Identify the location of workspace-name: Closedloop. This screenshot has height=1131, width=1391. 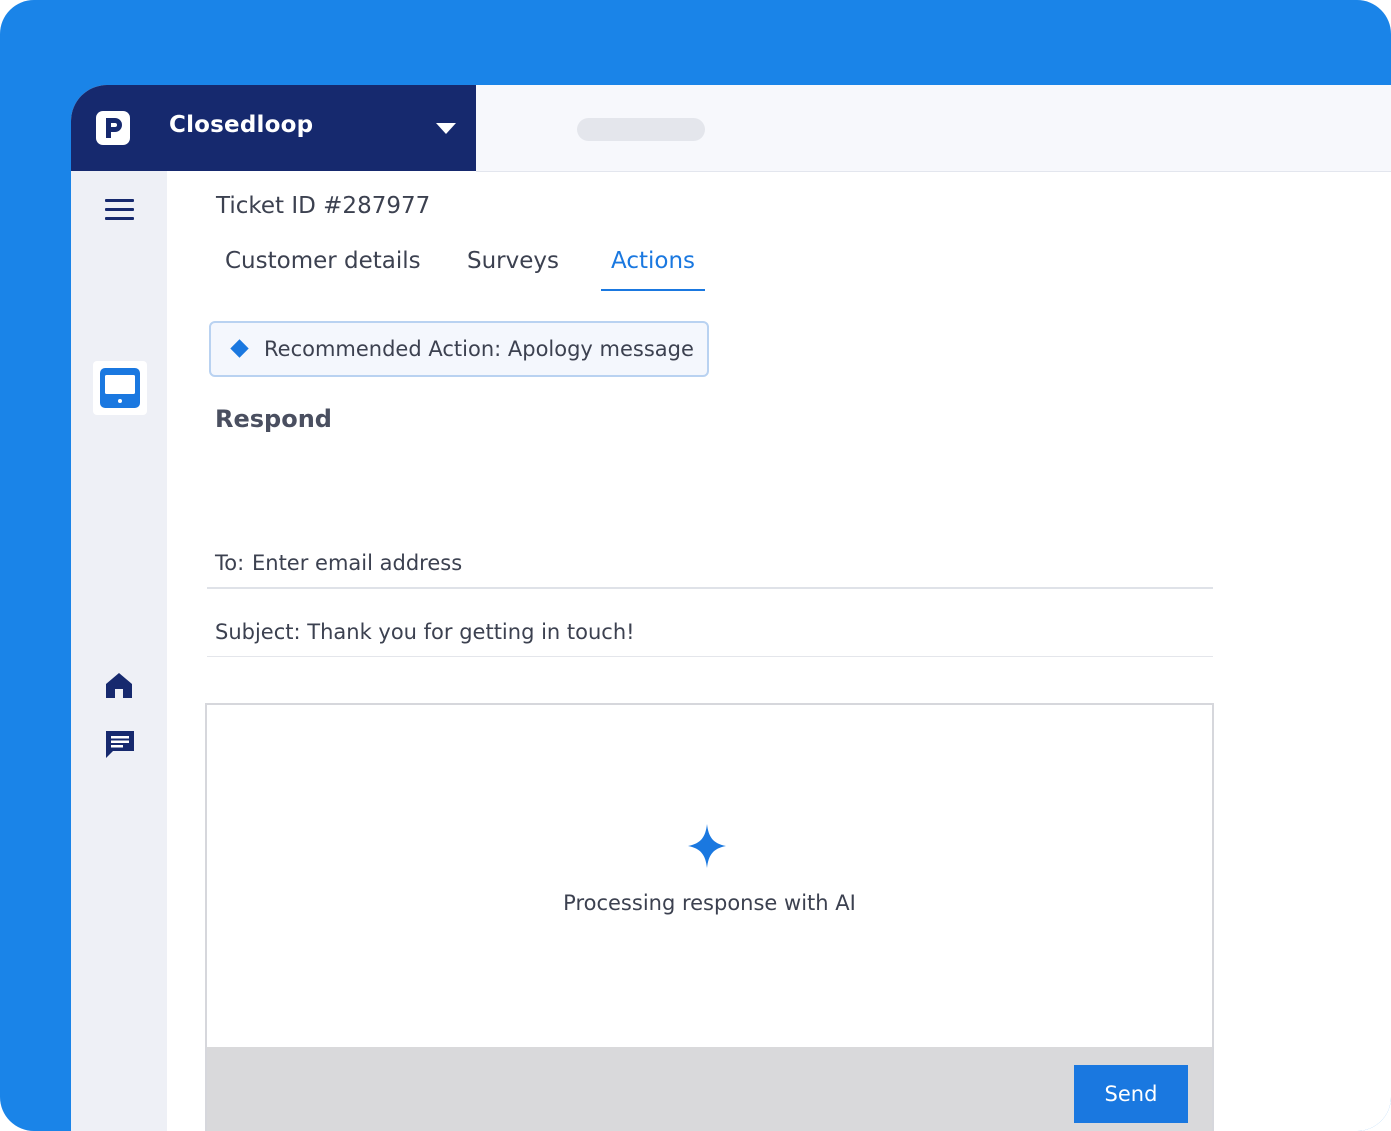
(241, 125).